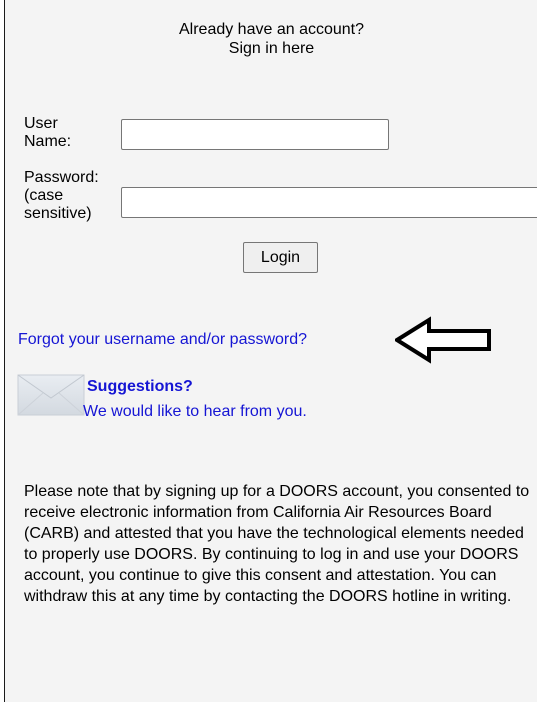  Describe the element at coordinates (48, 141) in the screenshot. I see `username-label-line2: Name:` at that location.